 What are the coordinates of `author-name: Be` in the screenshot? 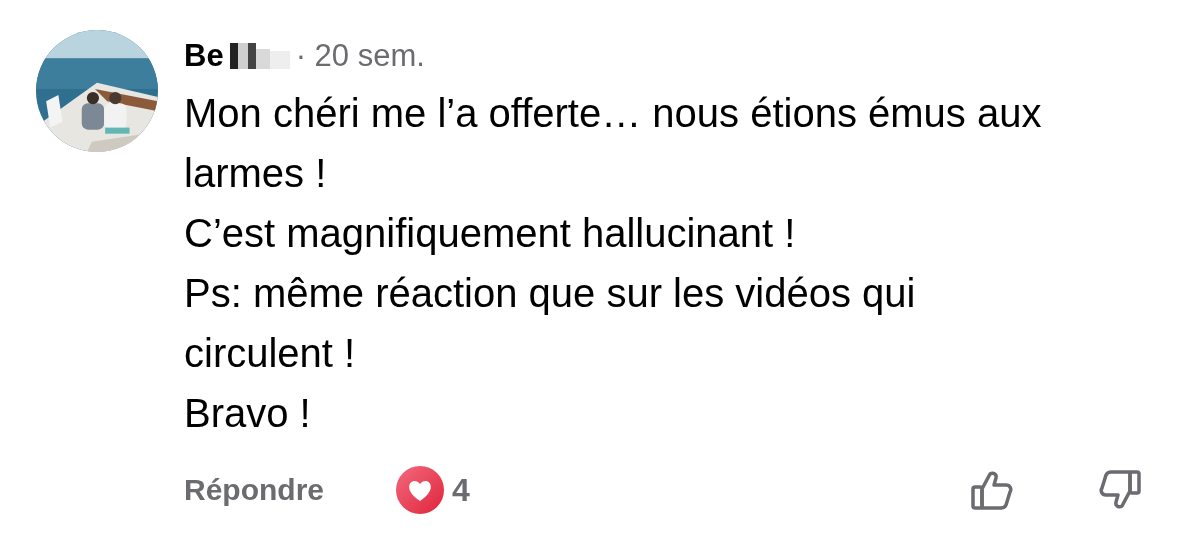 It's located at (204, 56).